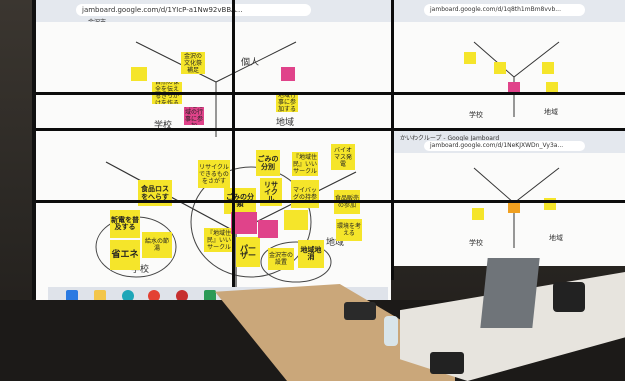  What do you see at coordinates (343, 157) in the screenshot?
I see `sticky-note: バイオマス発電` at bounding box center [343, 157].